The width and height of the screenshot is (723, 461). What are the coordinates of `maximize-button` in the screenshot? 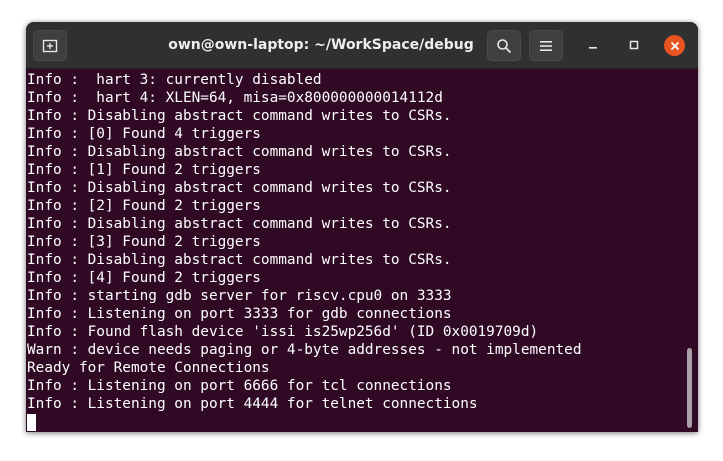 It's located at (634, 45).